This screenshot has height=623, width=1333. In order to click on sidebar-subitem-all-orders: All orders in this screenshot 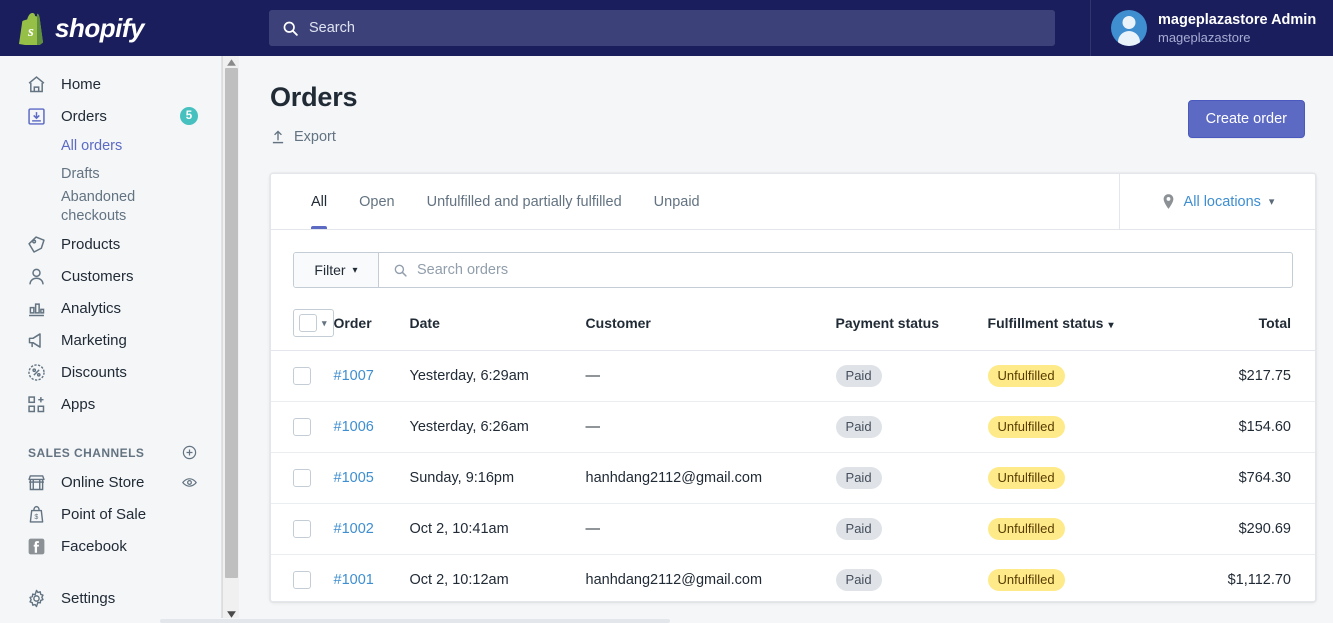, I will do `click(110, 146)`.